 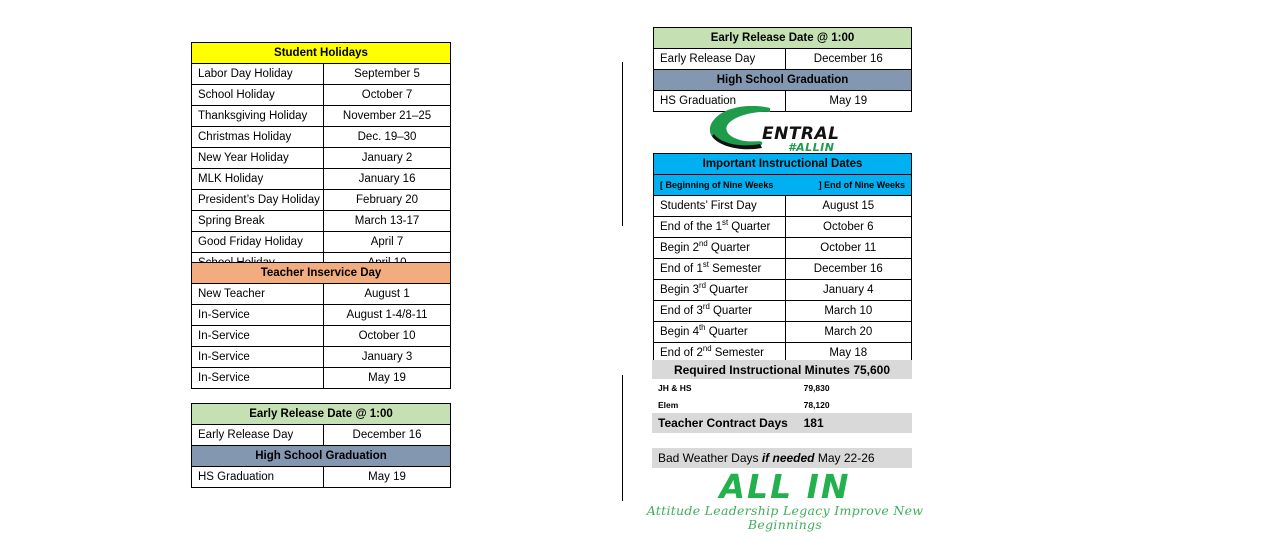 I want to click on holiday-date: October 7, so click(x=387, y=95).